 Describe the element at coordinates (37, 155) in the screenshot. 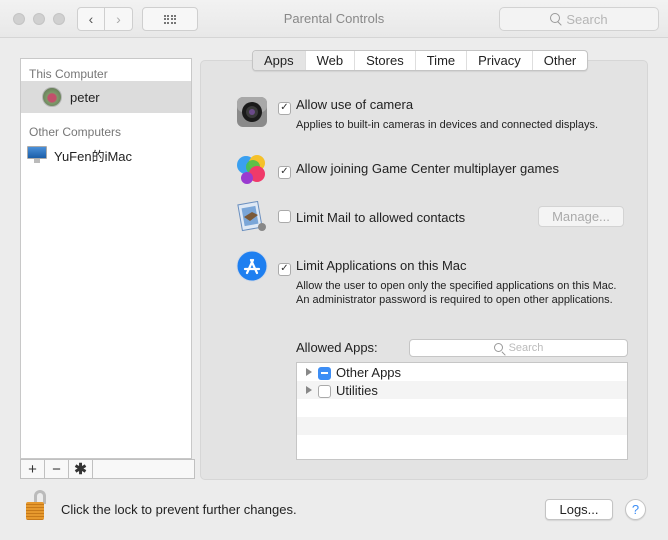

I see `imac-icon` at that location.